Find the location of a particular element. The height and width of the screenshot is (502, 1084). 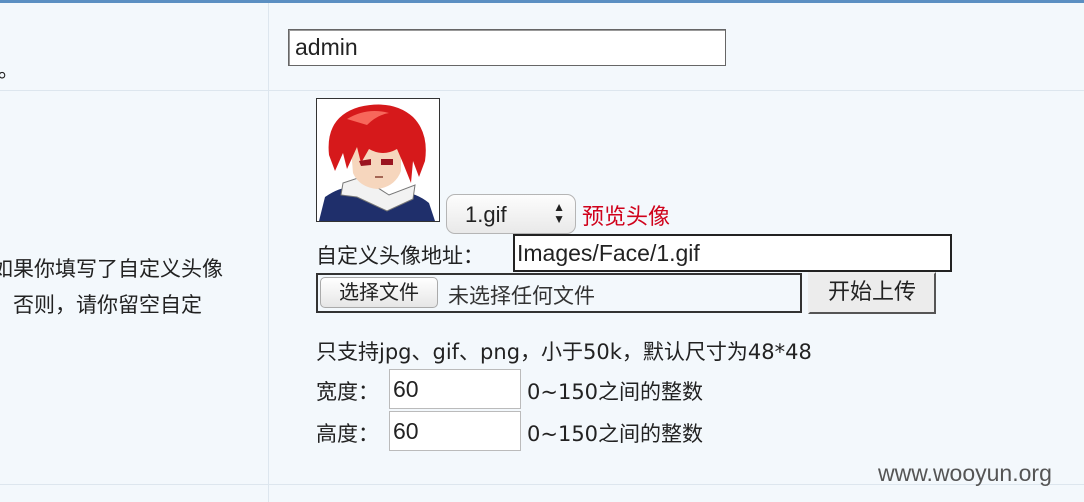

choose-file-button: 选择文件 is located at coordinates (379, 292).